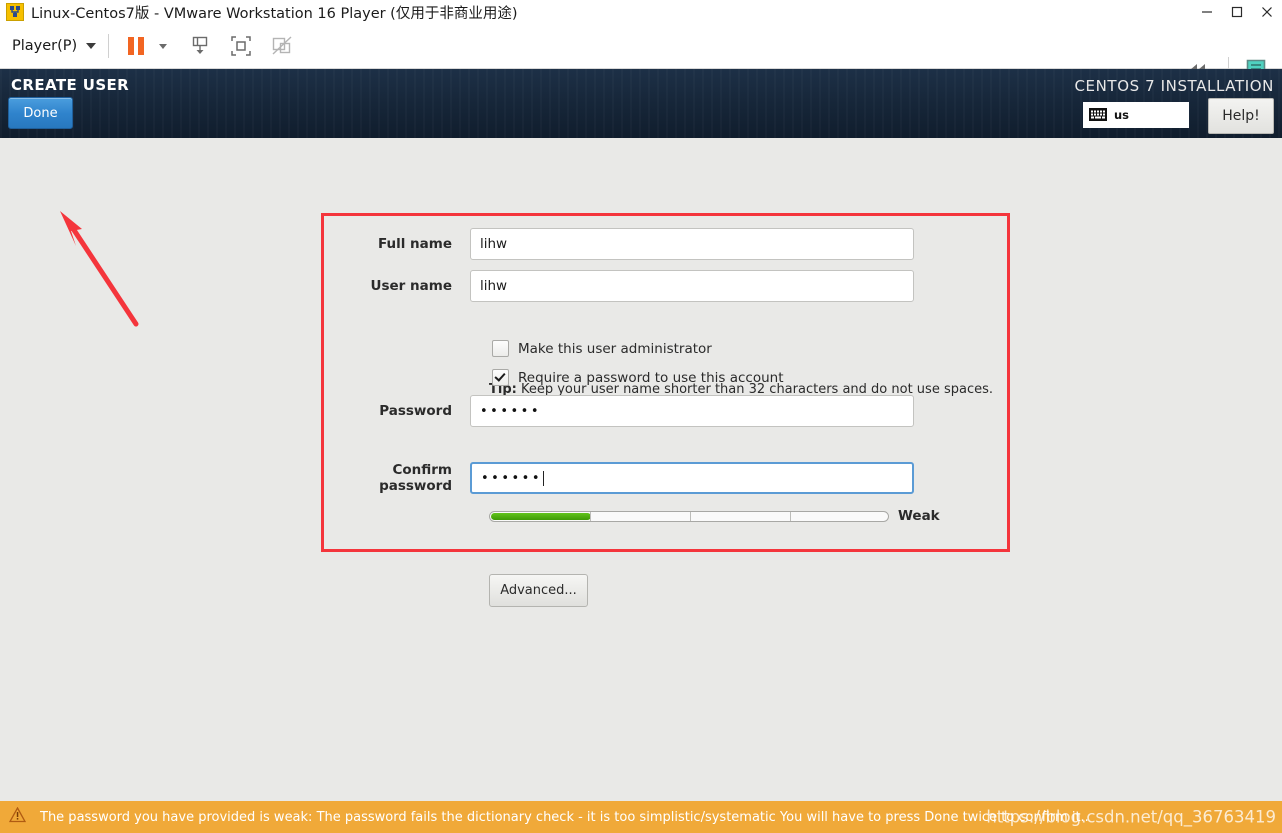 This screenshot has height=833, width=1282. What do you see at coordinates (411, 286) in the screenshot?
I see `user-name-label: User name` at bounding box center [411, 286].